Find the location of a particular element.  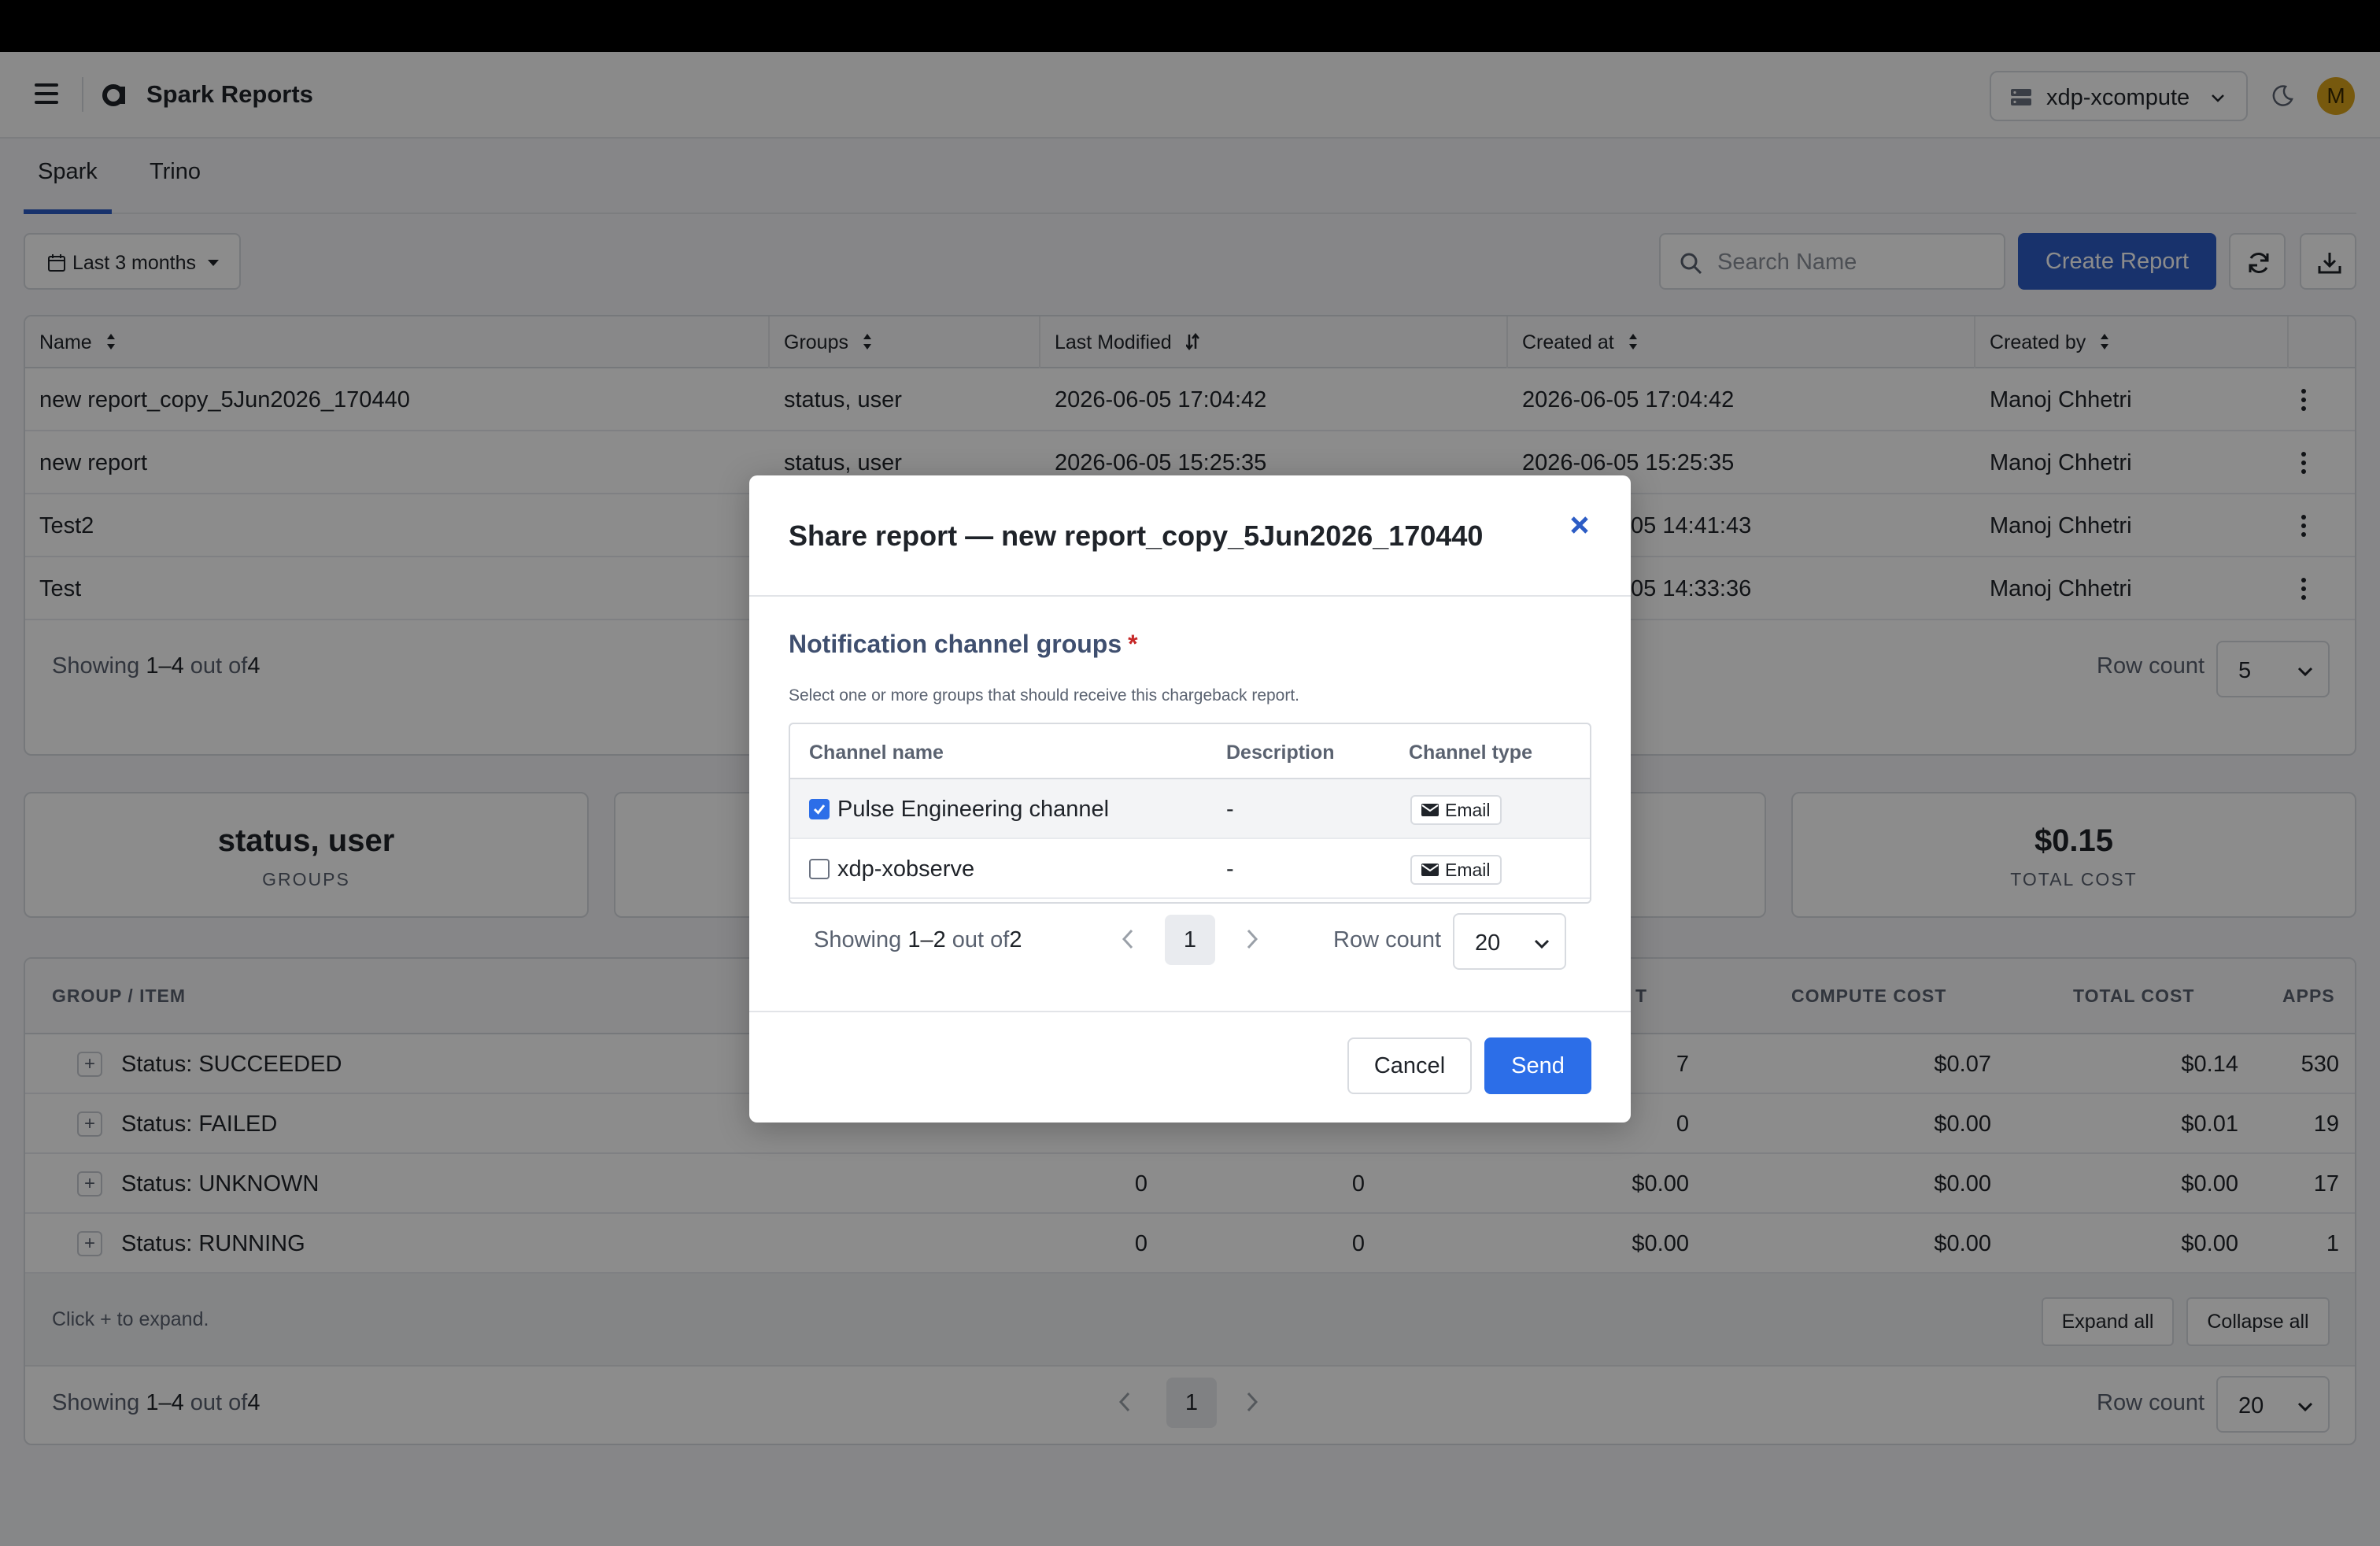

showing-count: Showing 1–2 out of2 is located at coordinates (918, 940).